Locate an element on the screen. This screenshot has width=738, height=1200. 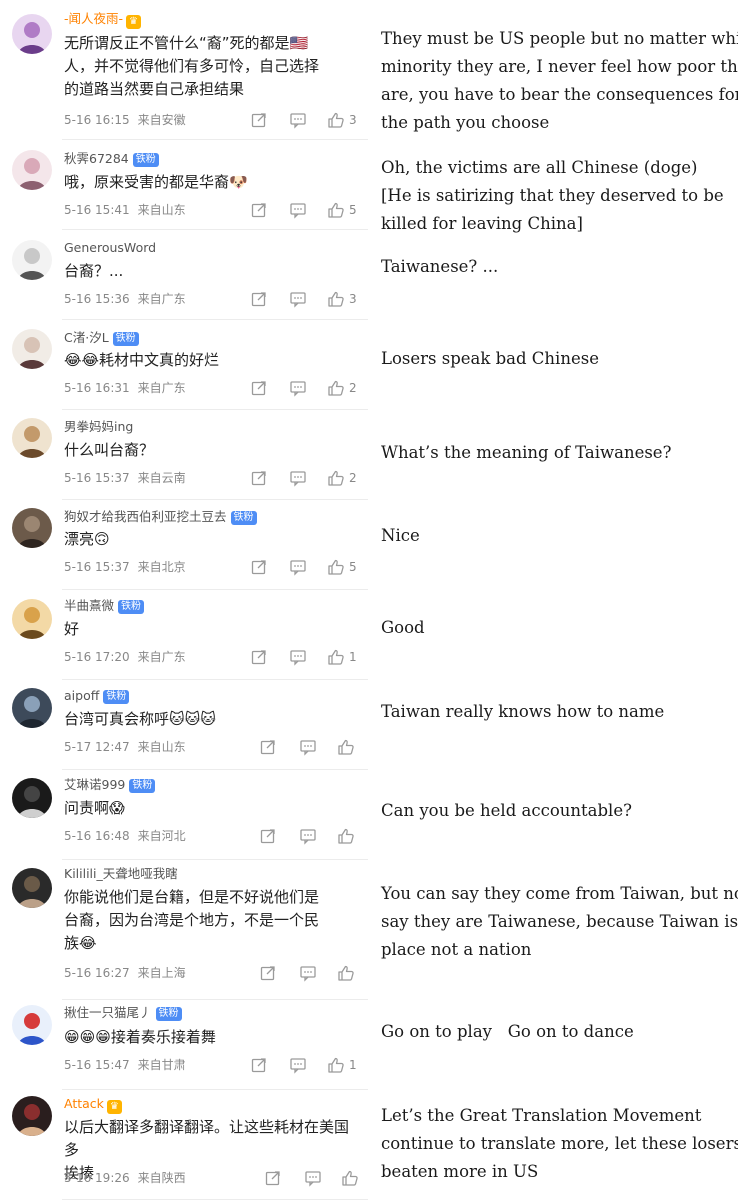
translation-line: Nice is located at coordinates (400, 535).